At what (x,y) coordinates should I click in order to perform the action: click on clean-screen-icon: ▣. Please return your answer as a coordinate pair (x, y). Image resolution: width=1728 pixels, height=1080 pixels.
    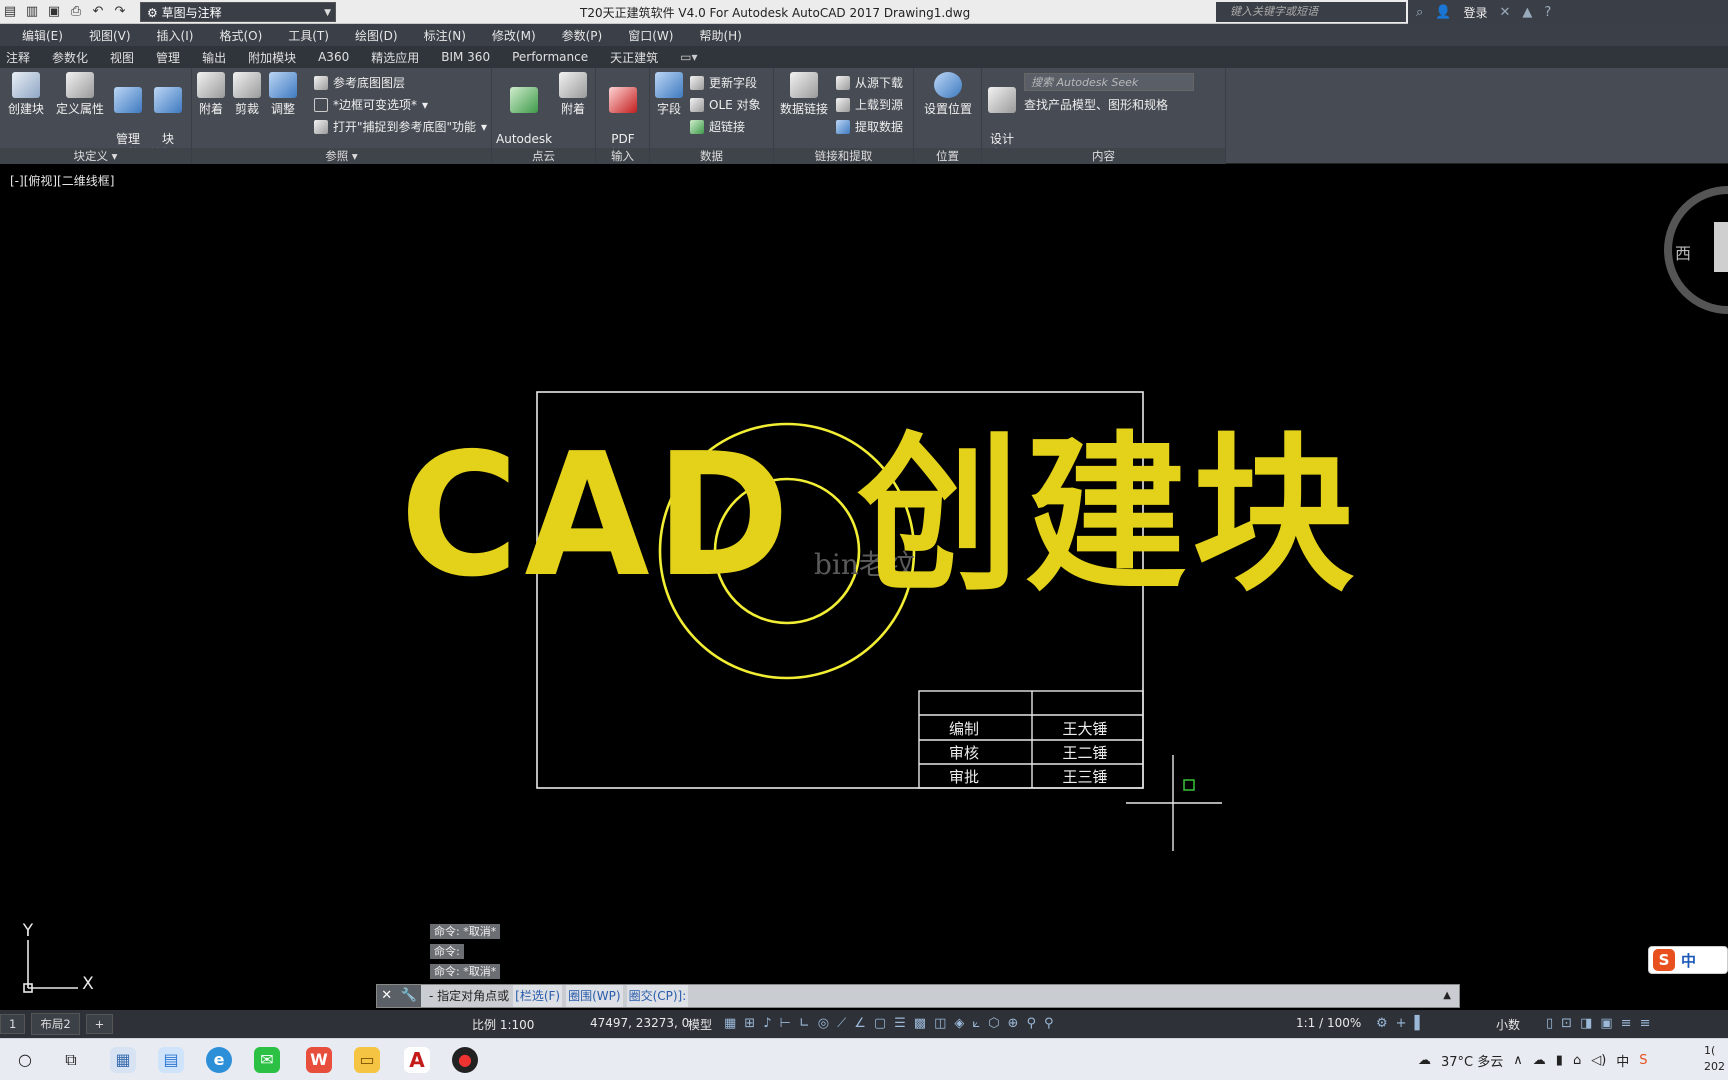
    Looking at the image, I should click on (1606, 1024).